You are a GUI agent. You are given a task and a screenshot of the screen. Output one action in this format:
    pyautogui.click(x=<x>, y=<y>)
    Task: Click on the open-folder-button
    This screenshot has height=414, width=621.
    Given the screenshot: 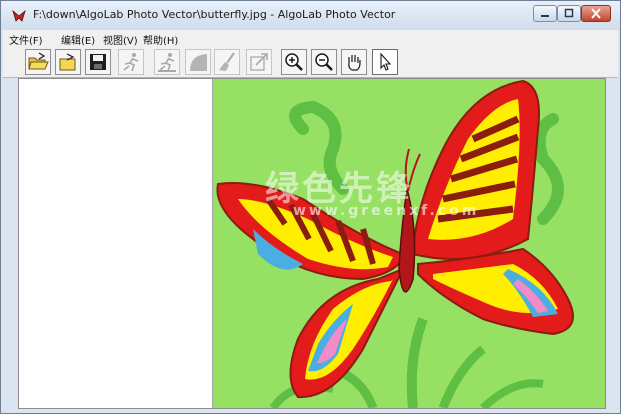 What is the action you would take?
    pyautogui.click(x=38, y=62)
    